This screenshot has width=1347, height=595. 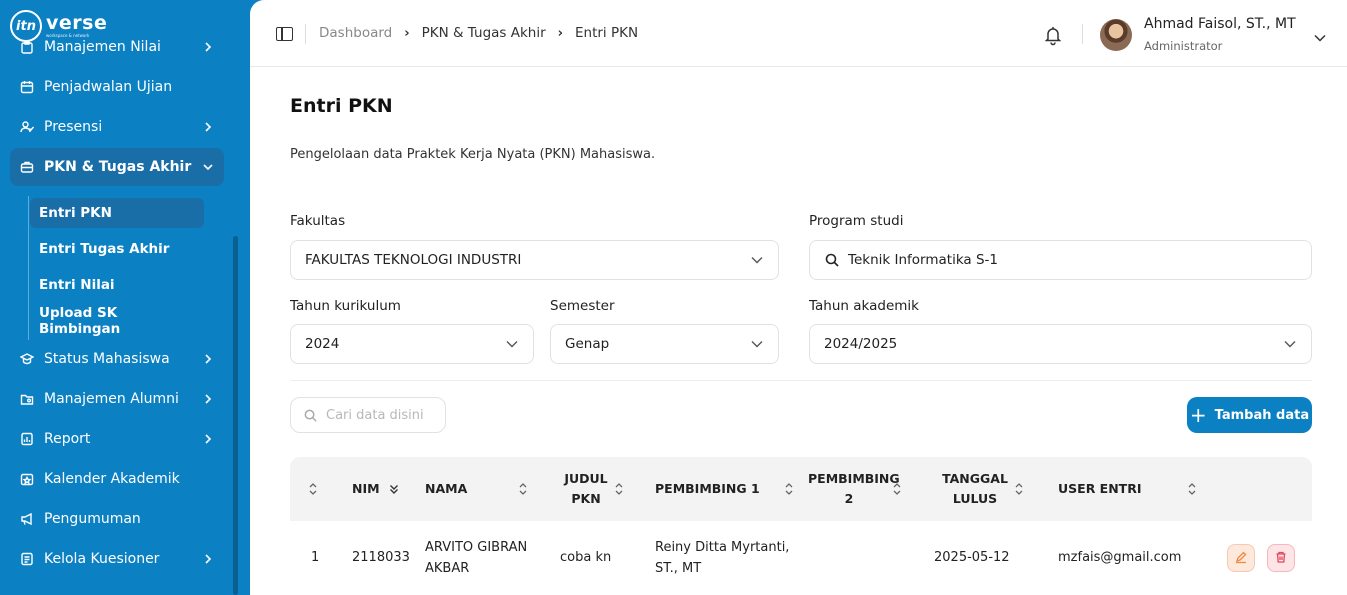 What do you see at coordinates (117, 213) in the screenshot?
I see `sidebar-subitem-entri-pkn: Entri PKN` at bounding box center [117, 213].